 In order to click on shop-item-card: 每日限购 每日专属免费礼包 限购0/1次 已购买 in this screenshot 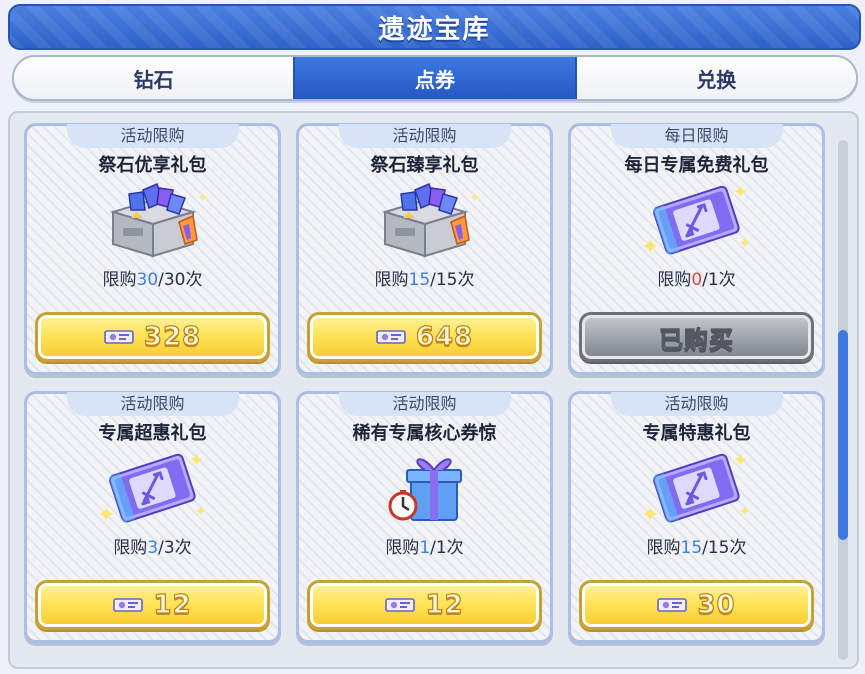, I will do `click(696, 249)`.